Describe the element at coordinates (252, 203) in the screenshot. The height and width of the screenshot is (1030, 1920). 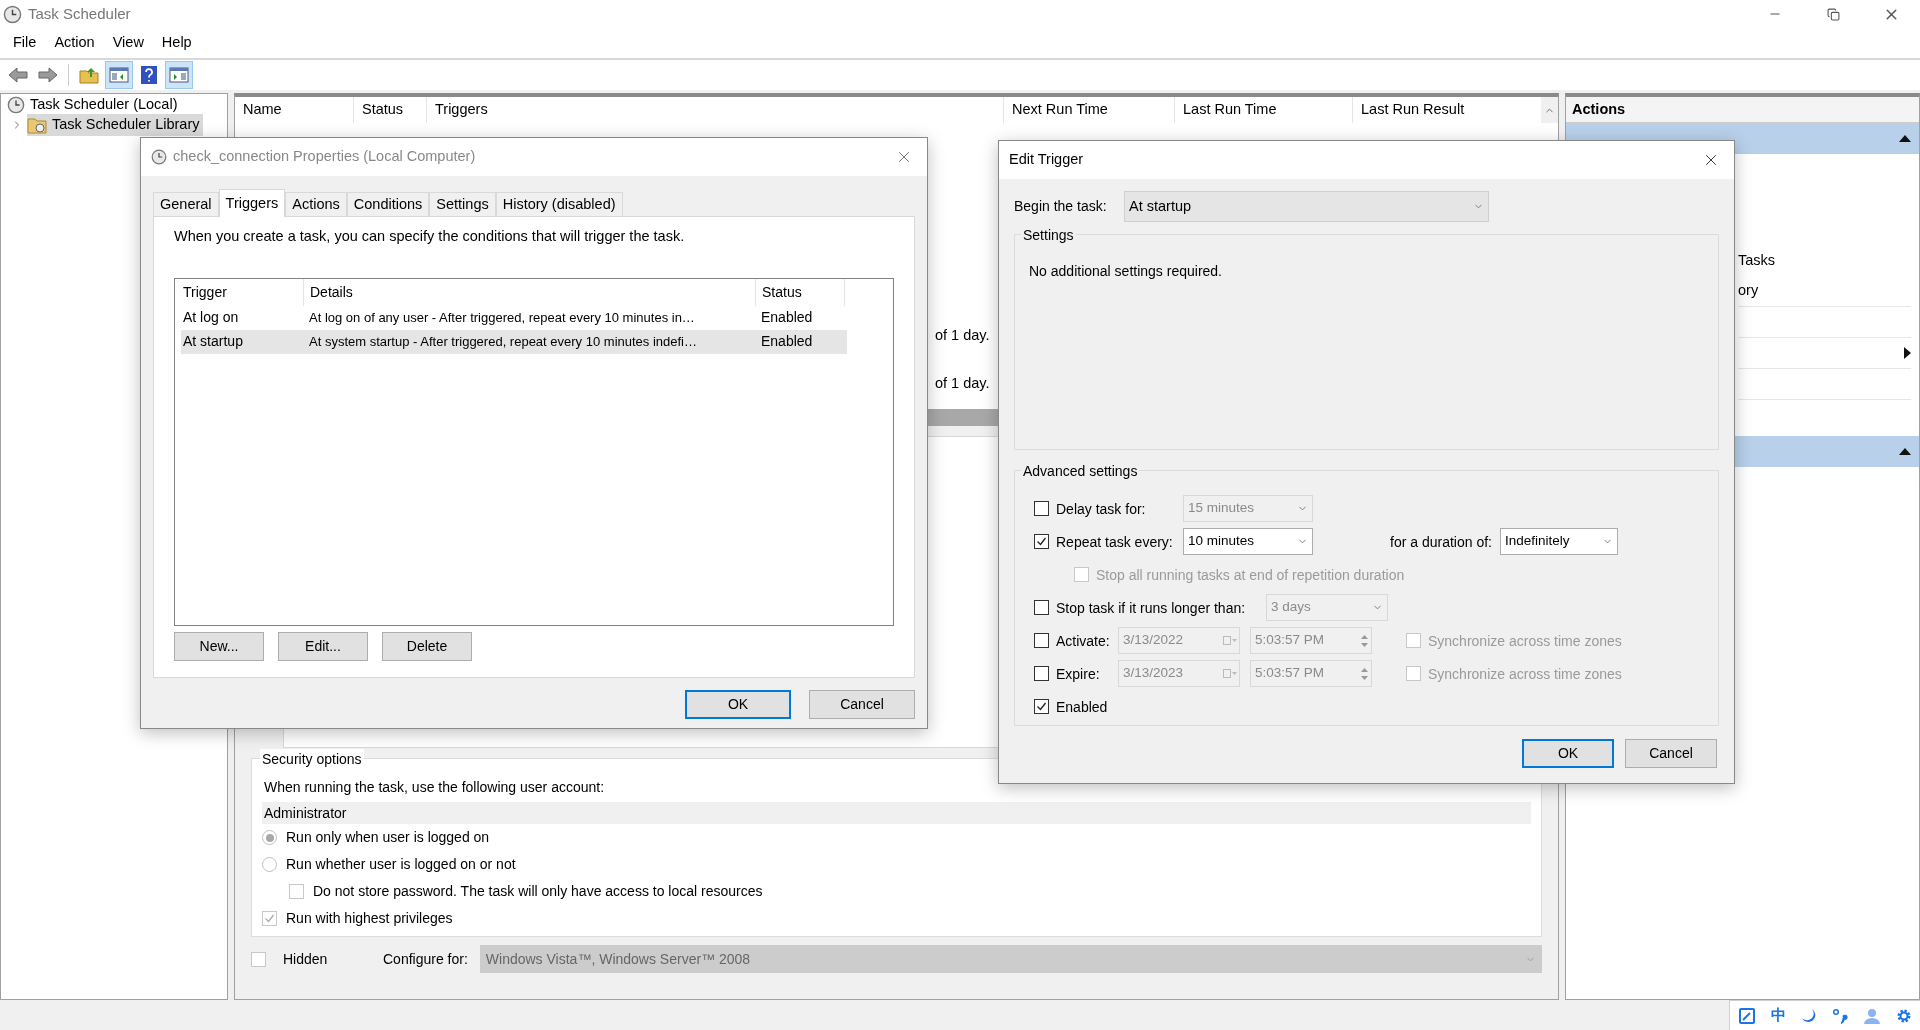
I see `tab: Triggers` at that location.